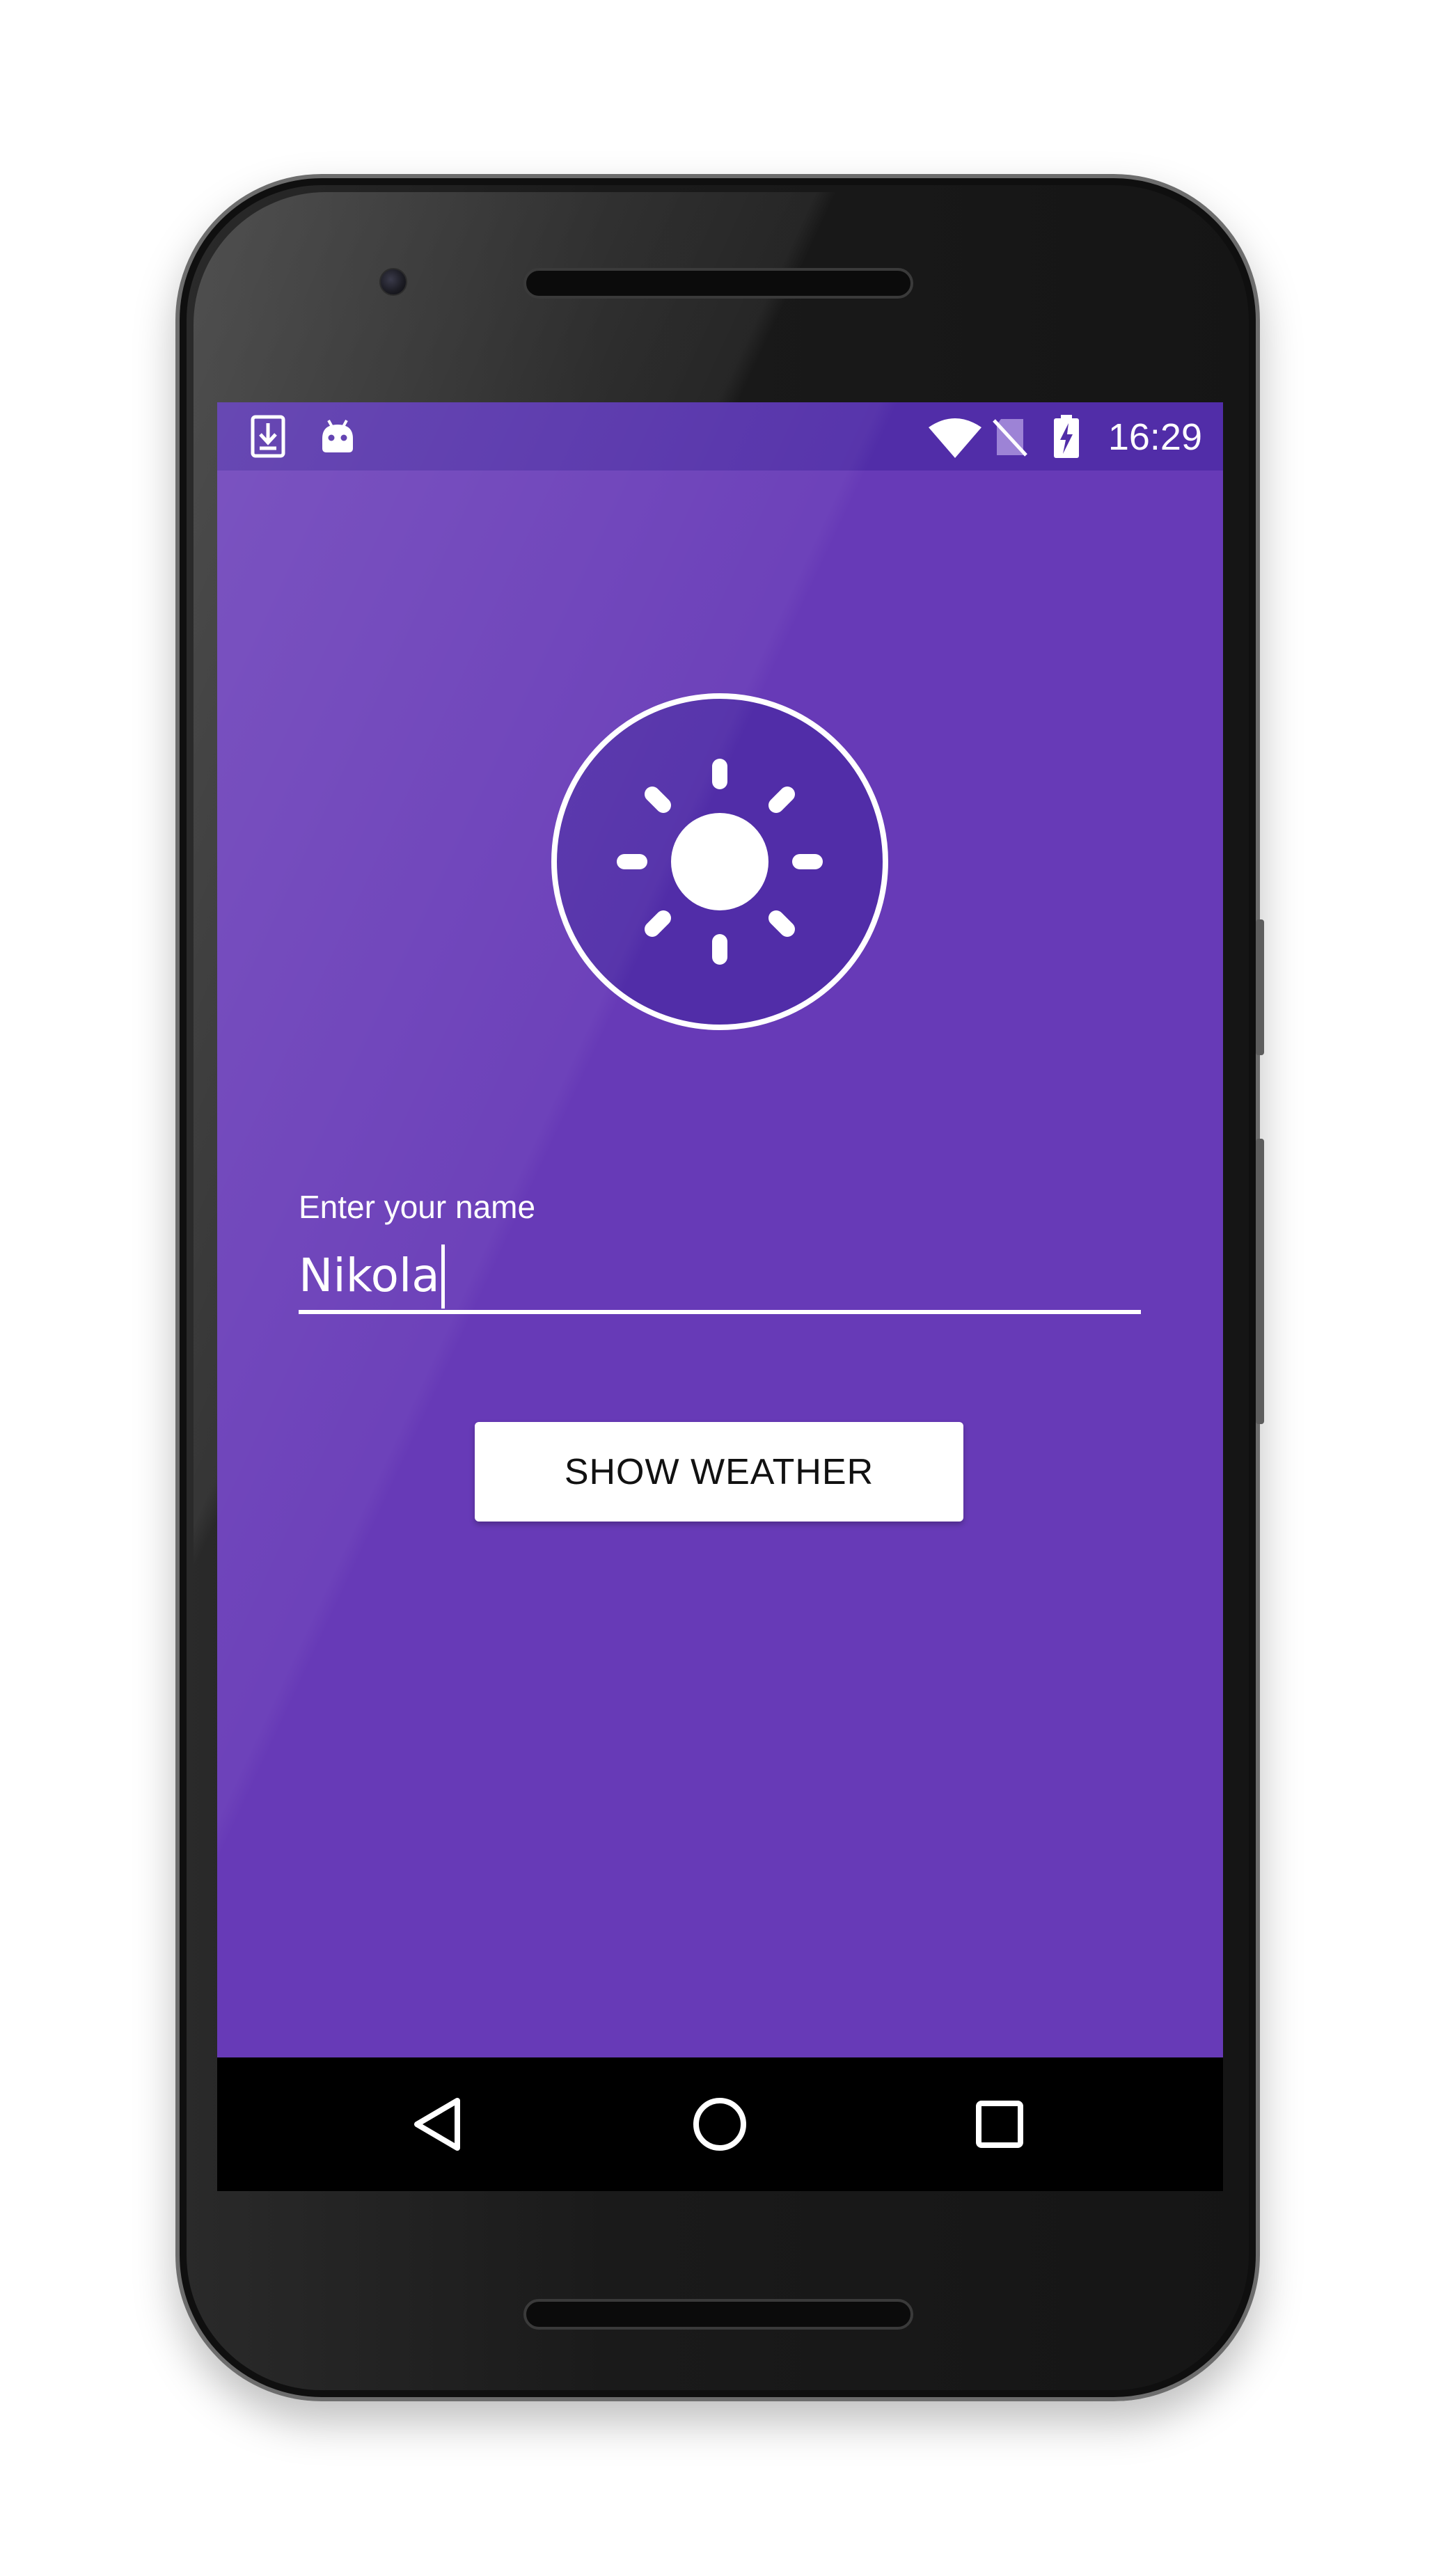  Describe the element at coordinates (443, 1276) in the screenshot. I see `text-cursor` at that location.